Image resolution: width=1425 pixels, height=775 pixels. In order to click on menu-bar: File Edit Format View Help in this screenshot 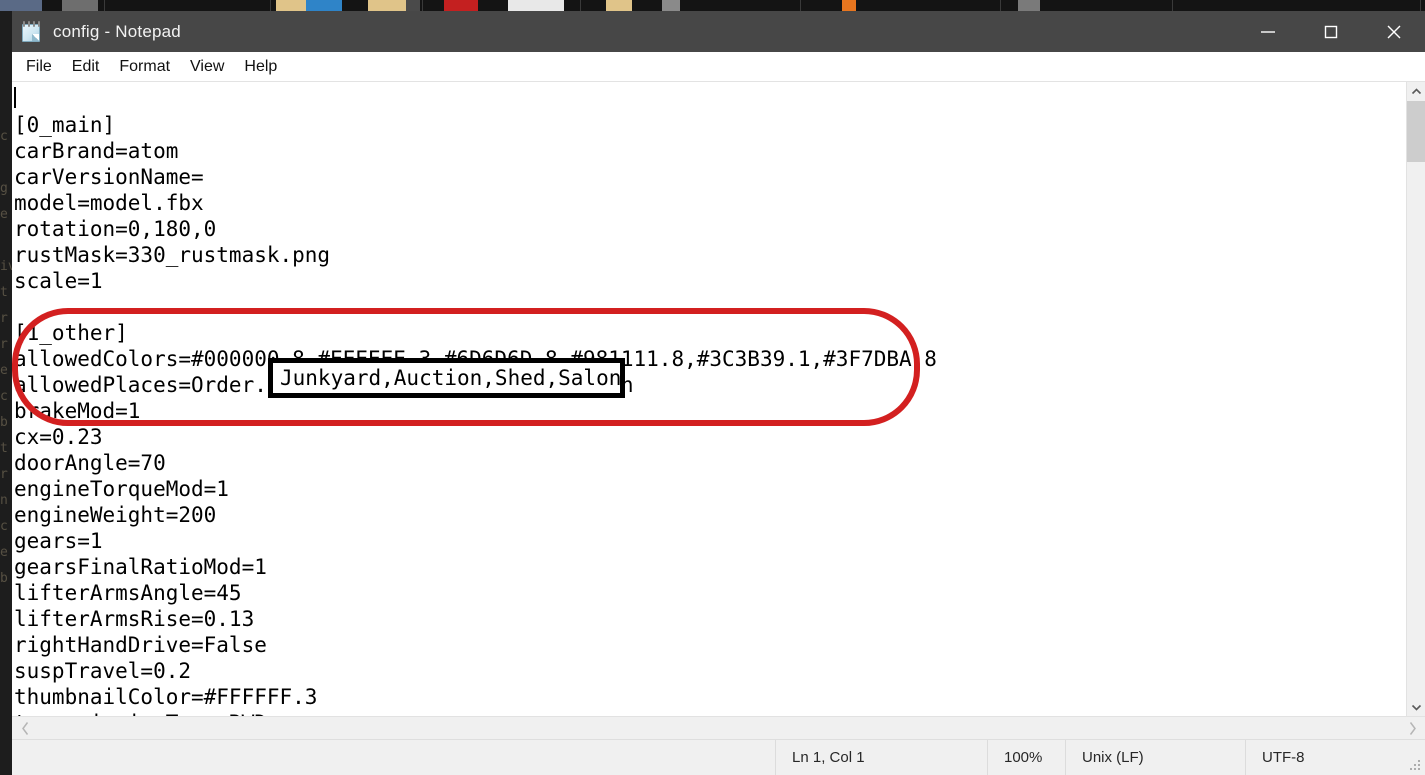, I will do `click(718, 67)`.